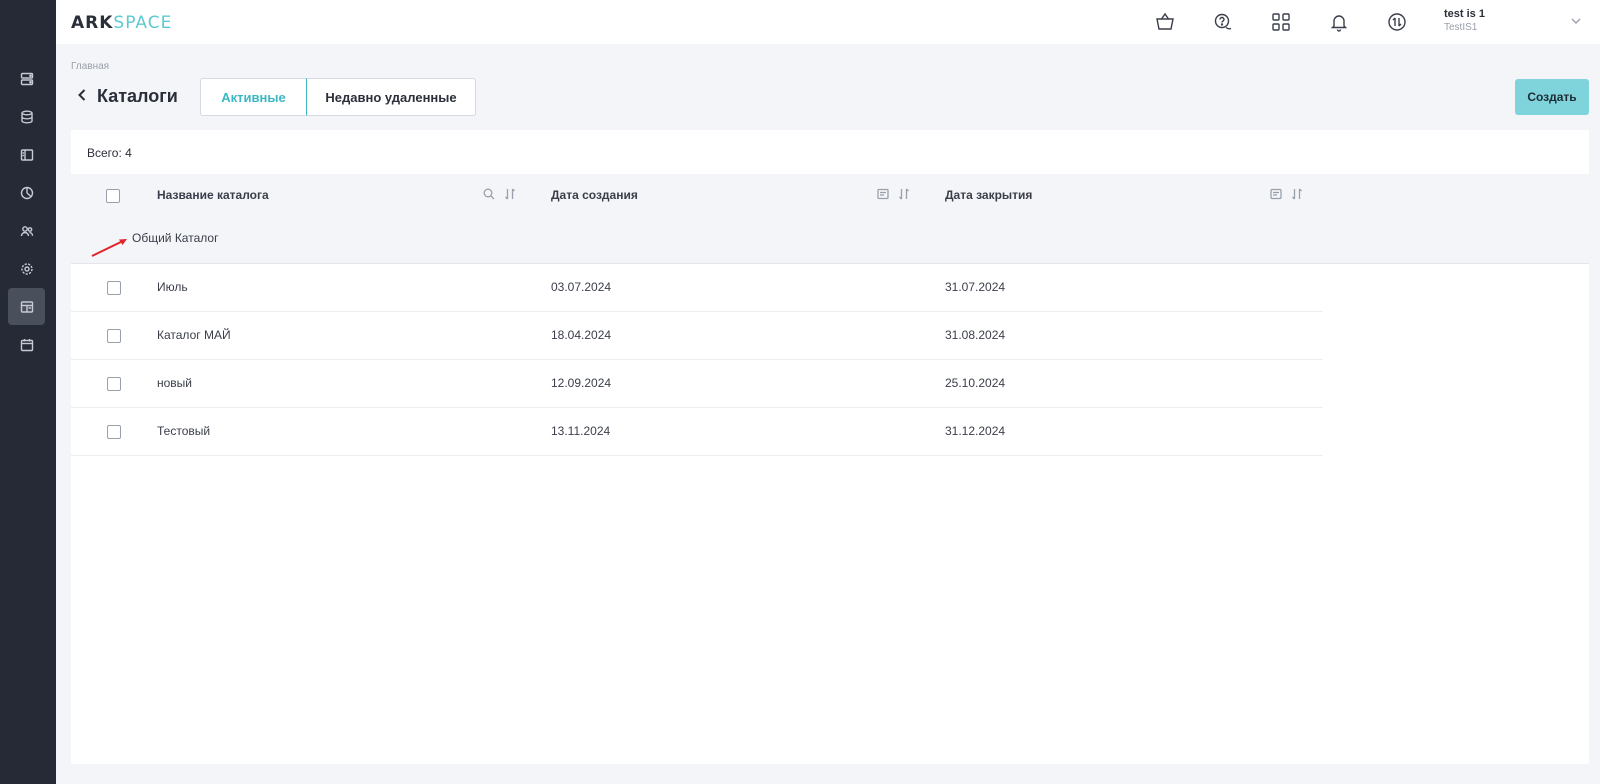 The image size is (1600, 784). What do you see at coordinates (581, 335) in the screenshot?
I see `created-date: 18.04.2024` at bounding box center [581, 335].